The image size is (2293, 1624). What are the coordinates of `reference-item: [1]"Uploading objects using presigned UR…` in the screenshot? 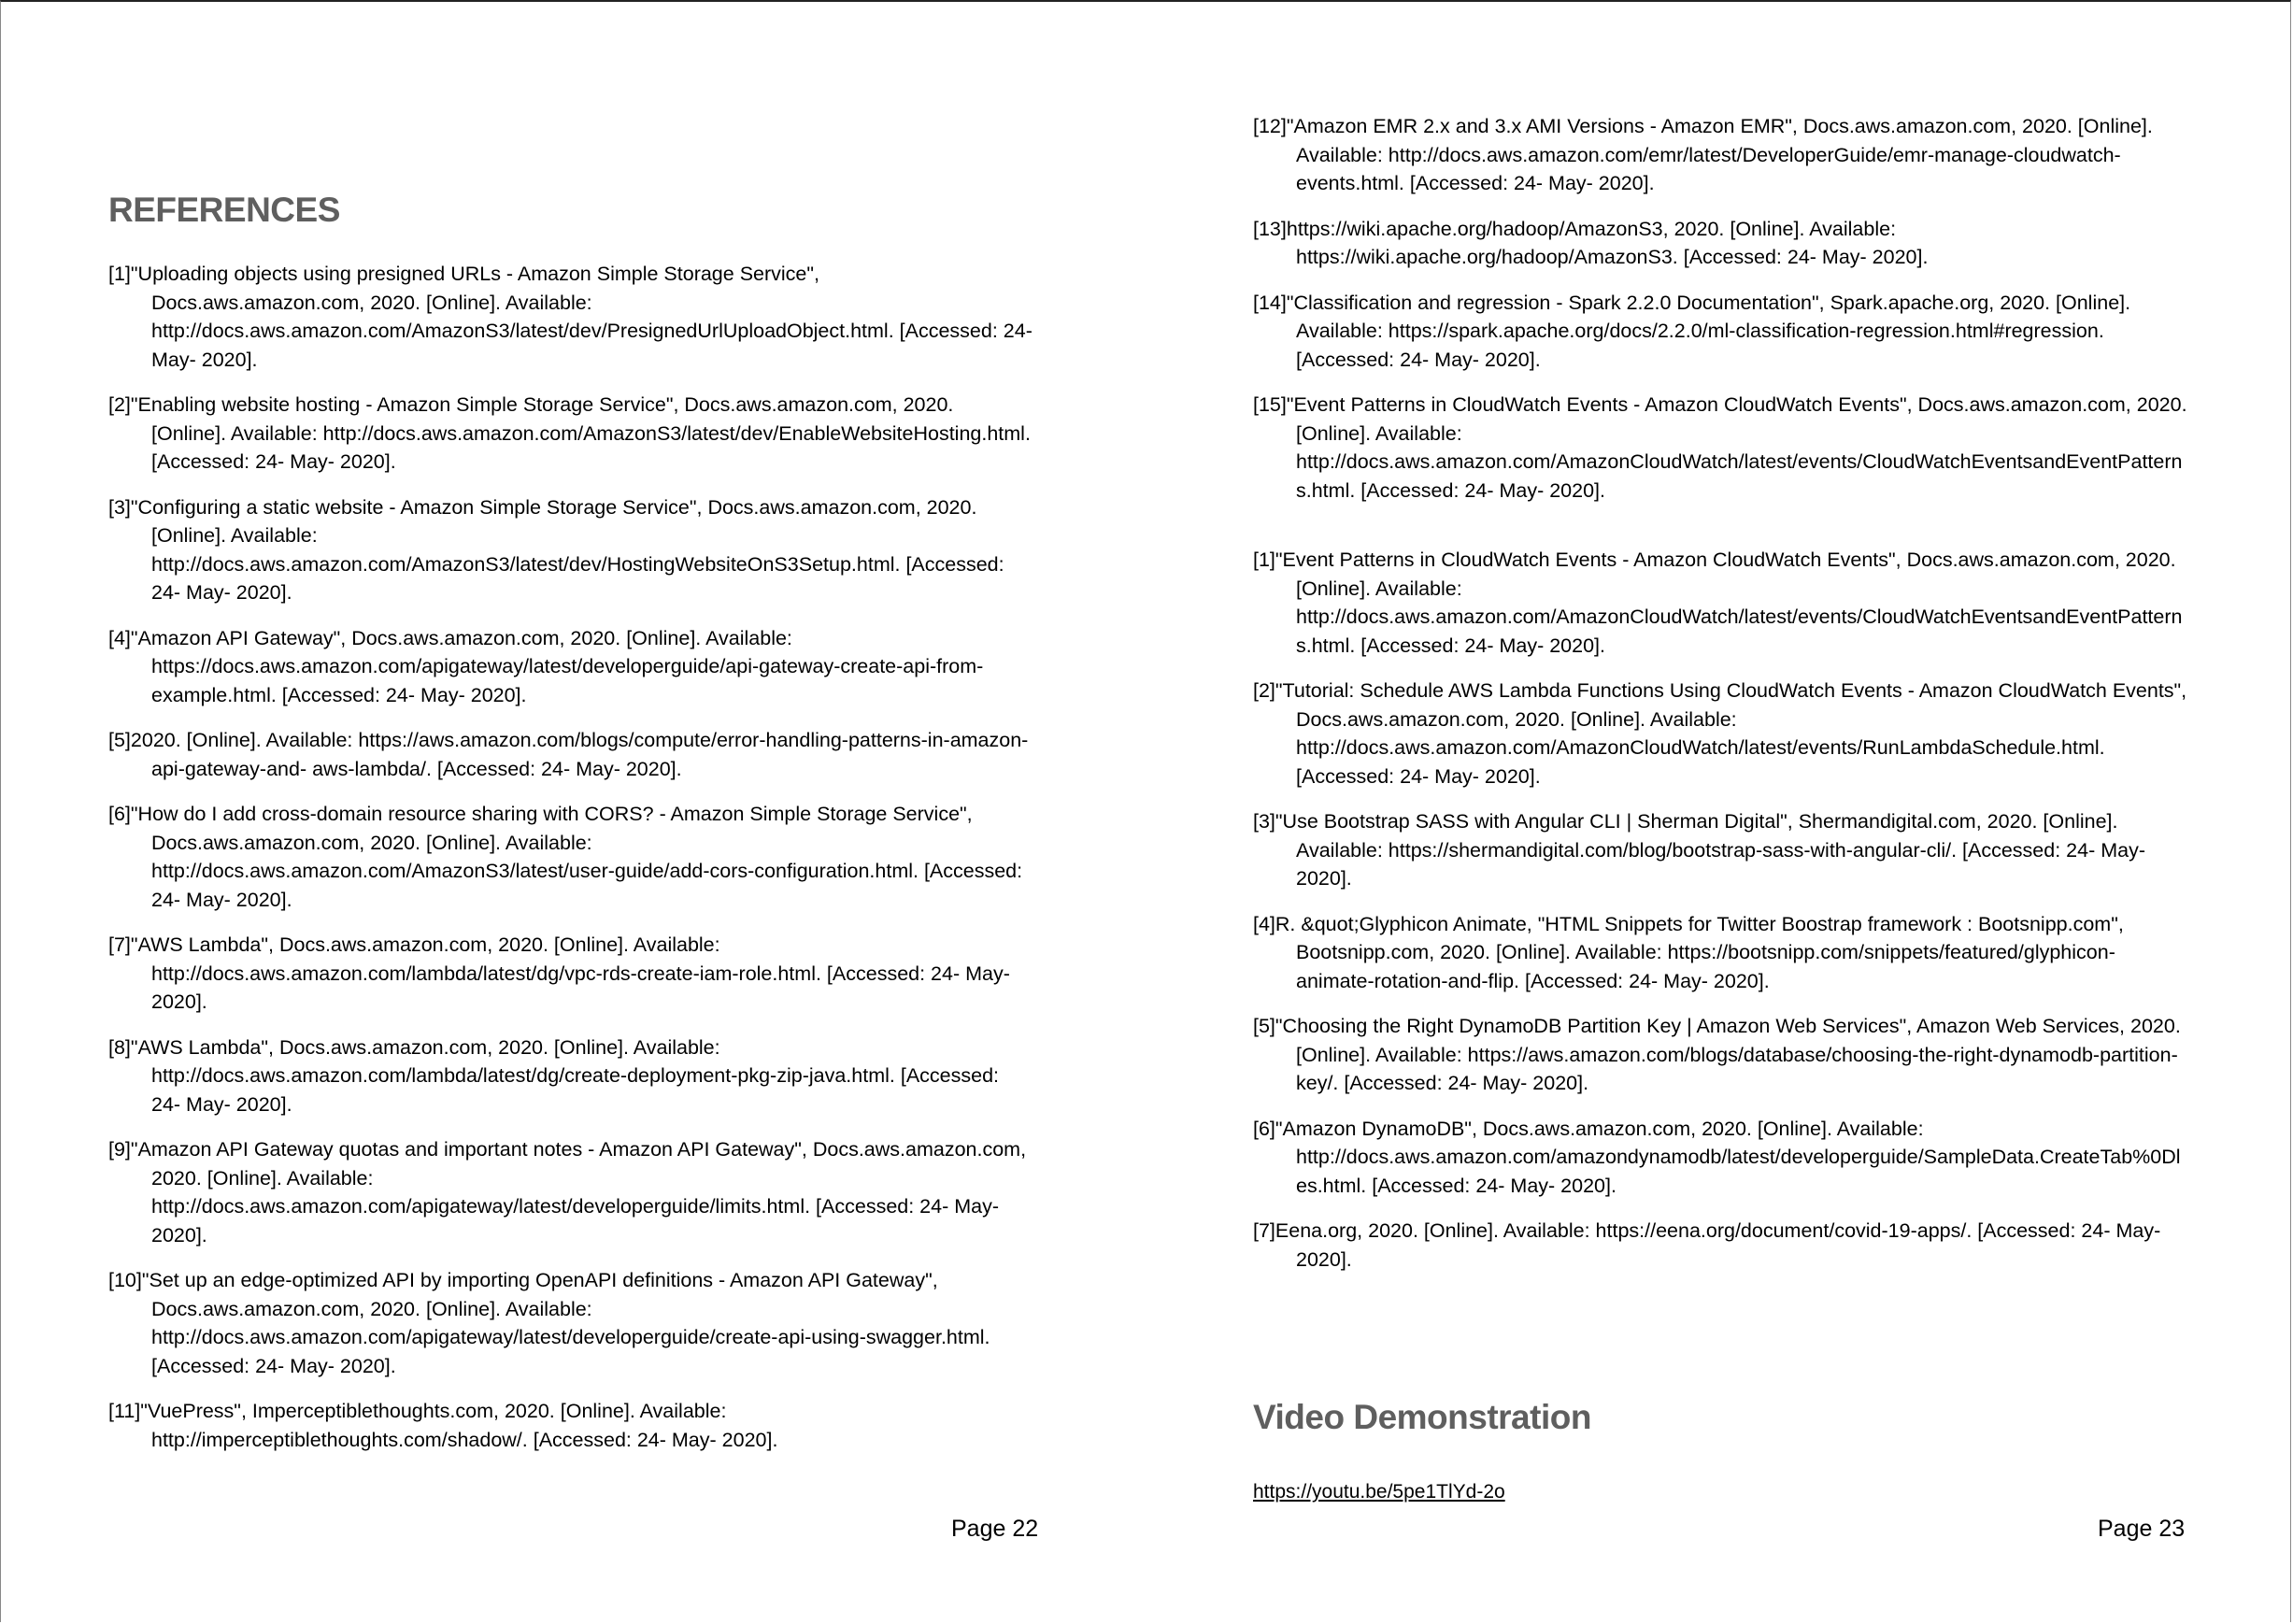 It's located at (570, 317).